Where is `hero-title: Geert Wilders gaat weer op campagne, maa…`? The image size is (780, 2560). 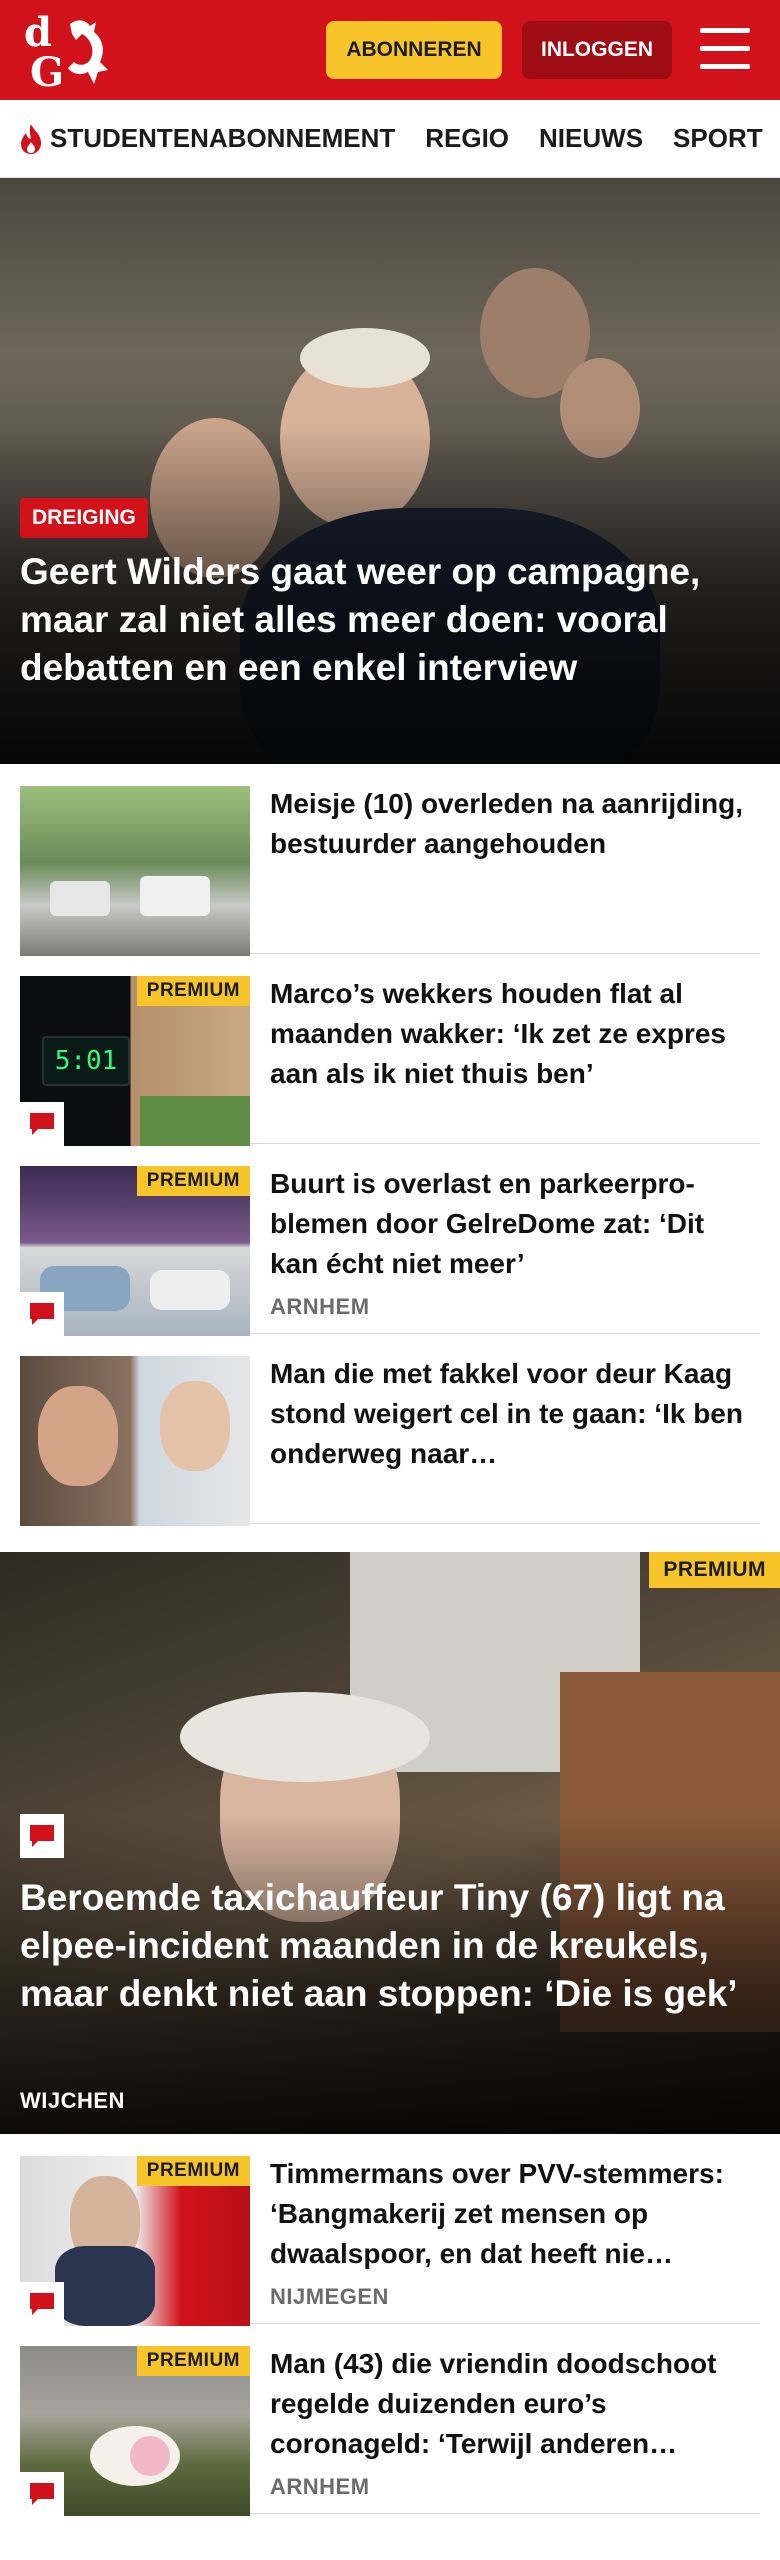
hero-title: Geert Wilders gaat weer op campagne, maa… is located at coordinates (380, 620).